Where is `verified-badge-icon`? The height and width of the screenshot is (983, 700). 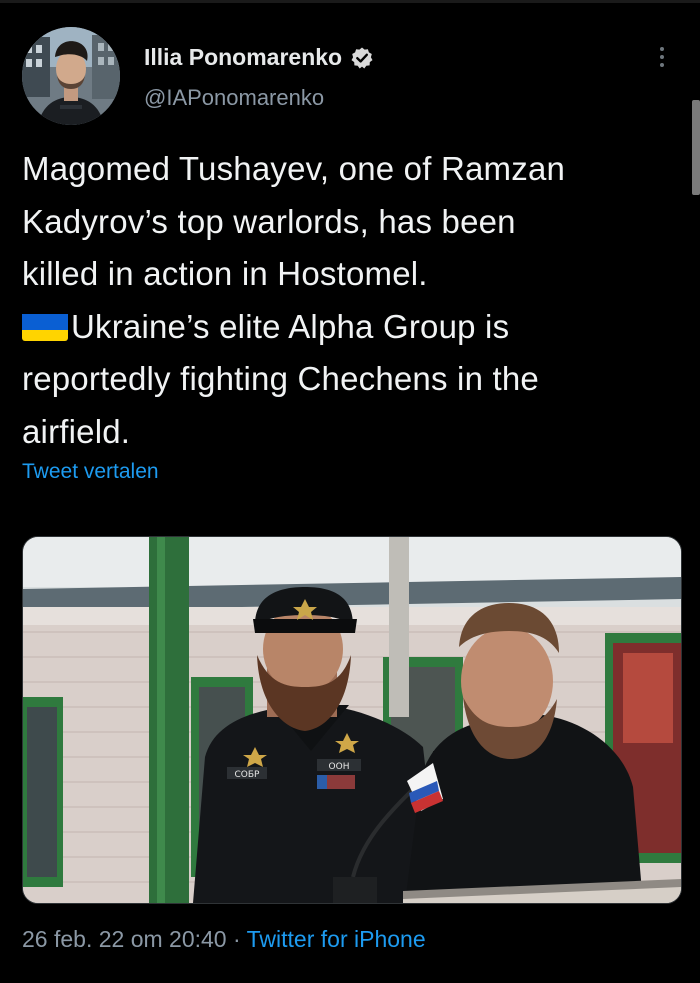
verified-badge-icon is located at coordinates (362, 57).